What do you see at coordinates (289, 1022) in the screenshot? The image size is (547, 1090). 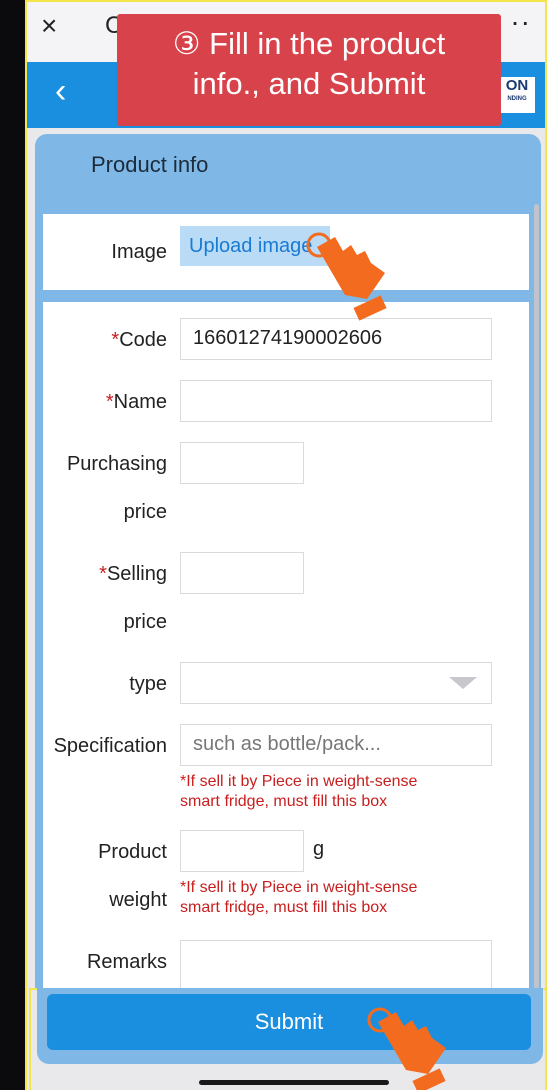 I see `submit-button: Submit` at bounding box center [289, 1022].